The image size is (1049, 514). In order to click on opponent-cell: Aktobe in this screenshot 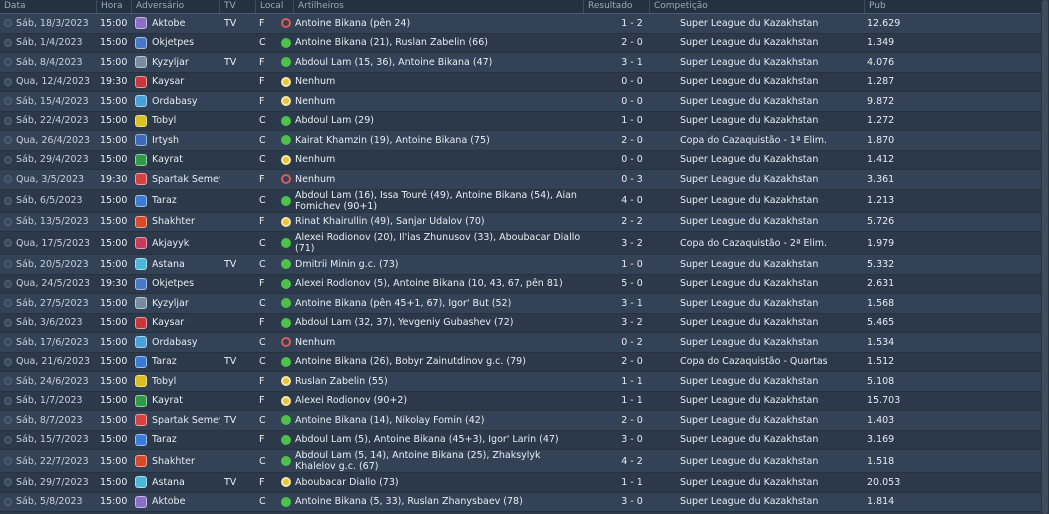, I will do `click(176, 23)`.